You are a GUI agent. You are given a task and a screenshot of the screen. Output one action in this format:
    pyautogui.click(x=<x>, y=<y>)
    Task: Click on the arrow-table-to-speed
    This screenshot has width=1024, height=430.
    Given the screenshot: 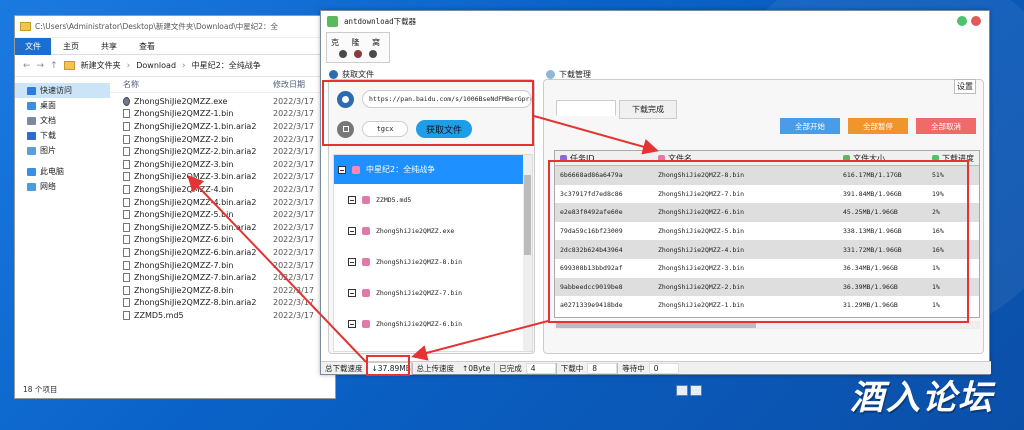 What is the action you would take?
    pyautogui.click(x=480, y=340)
    